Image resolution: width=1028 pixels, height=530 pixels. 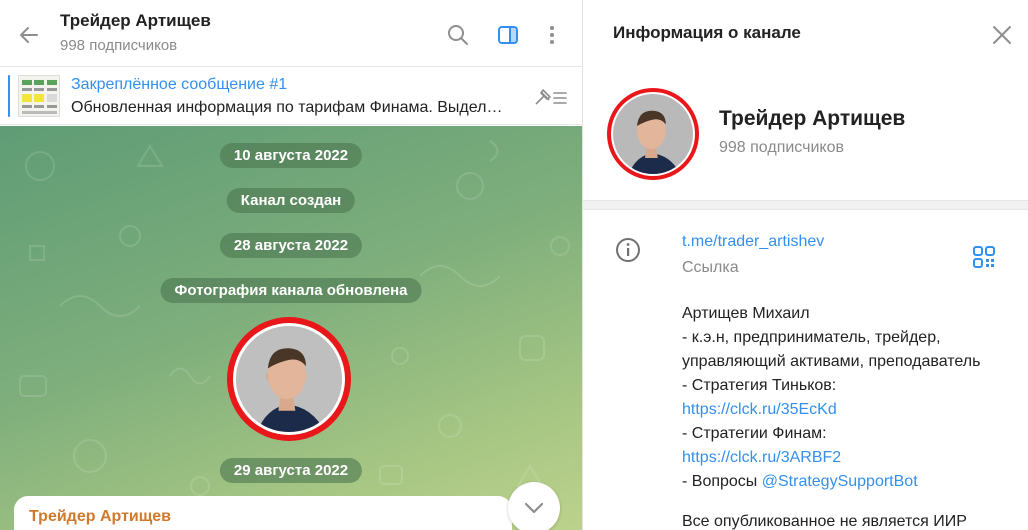 I want to click on description-line: - Стратегия Тиньков:, so click(x=759, y=385).